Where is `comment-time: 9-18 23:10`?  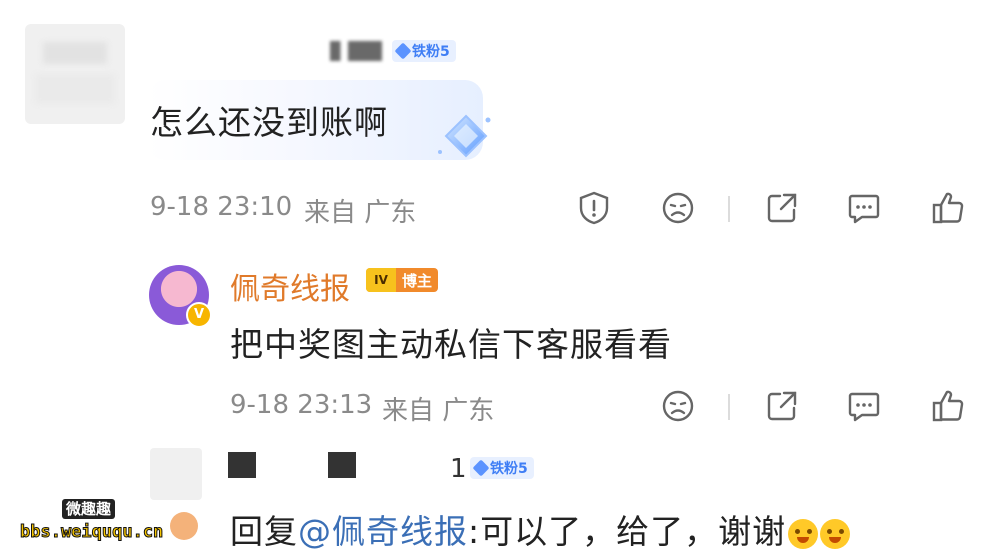
comment-time: 9-18 23:10 is located at coordinates (221, 207).